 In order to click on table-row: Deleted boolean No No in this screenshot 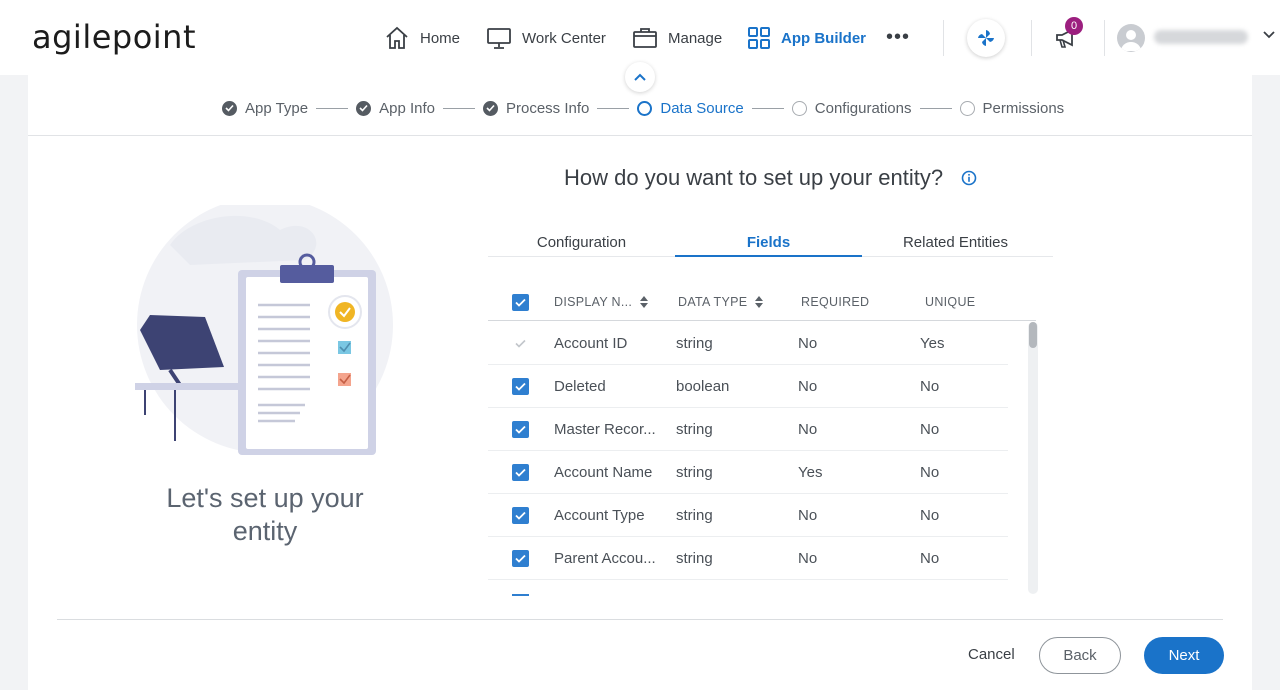, I will do `click(748, 386)`.